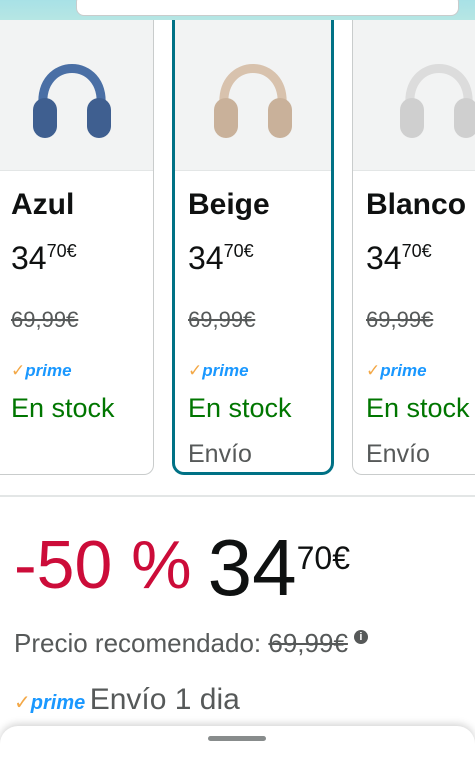 Image resolution: width=475 pixels, height=766 pixels. I want to click on search-box, so click(267, 8).